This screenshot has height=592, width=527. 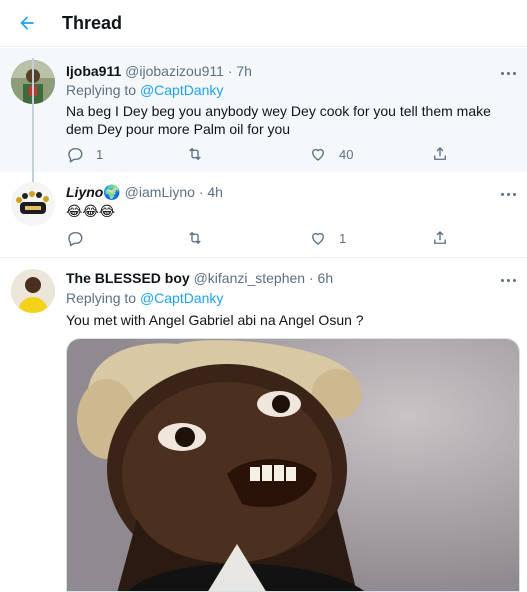 I want to click on page-title: Thread, so click(x=92, y=23).